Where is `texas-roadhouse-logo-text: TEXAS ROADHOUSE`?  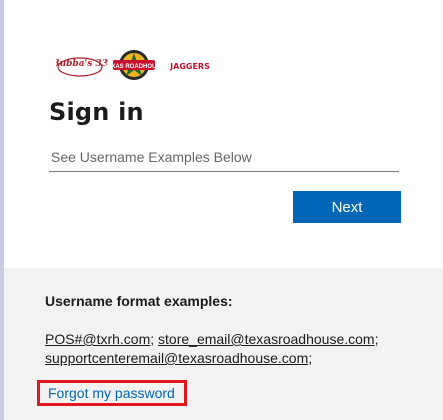 texas-roadhouse-logo-text: TEXAS ROADHOUSE is located at coordinates (134, 67).